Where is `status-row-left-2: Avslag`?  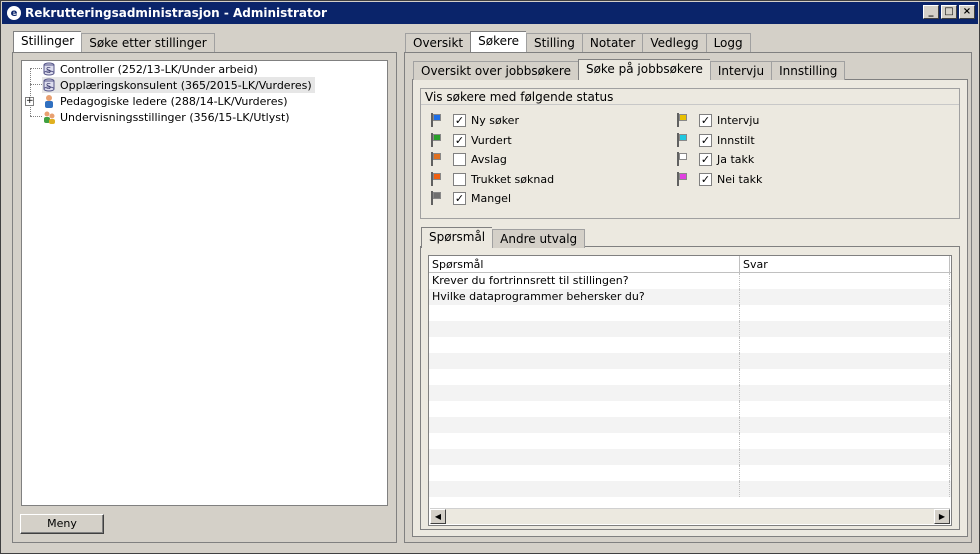 status-row-left-2: Avslag is located at coordinates (496, 160).